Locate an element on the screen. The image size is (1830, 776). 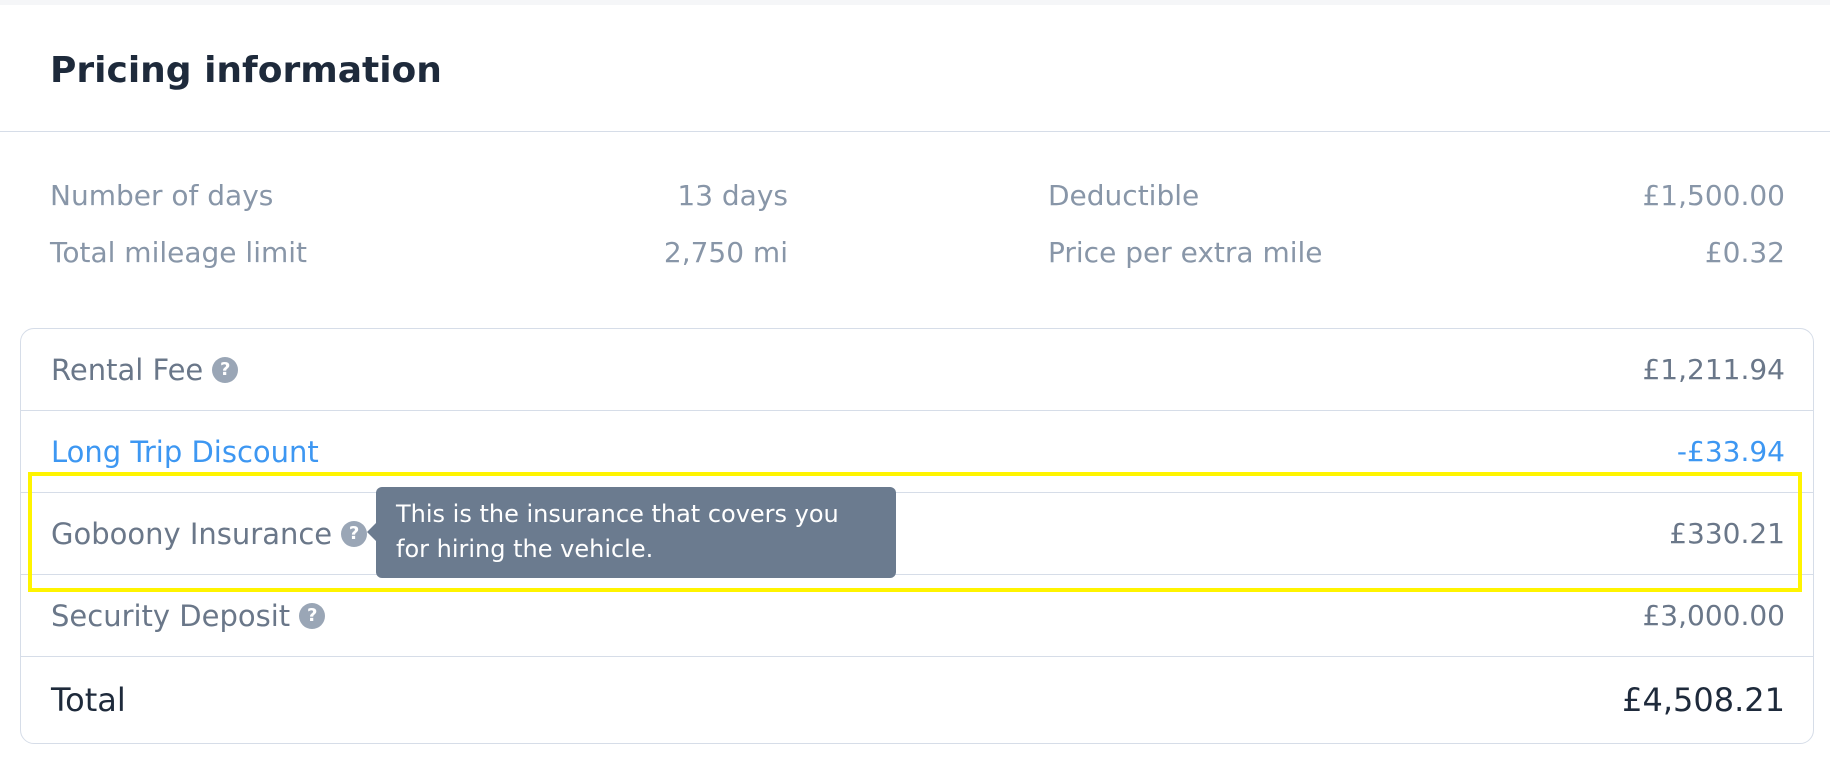
extra-mile-label: Price per extra mile is located at coordinates (1185, 252).